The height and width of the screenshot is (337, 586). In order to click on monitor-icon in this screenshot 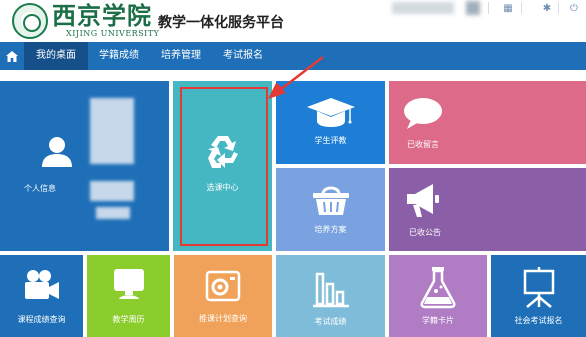, I will do `click(129, 286)`.